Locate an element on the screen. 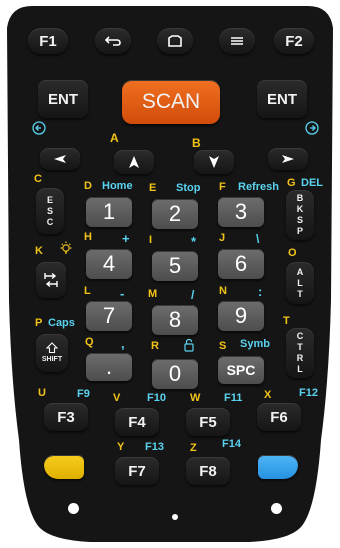 The width and height of the screenshot is (340, 548). alpha-c: C is located at coordinates (38, 179).